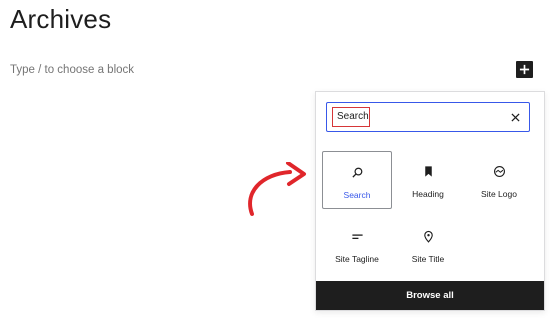 Image resolution: width=550 pixels, height=322 pixels. What do you see at coordinates (499, 194) in the screenshot?
I see `block-item-label: Site Logo` at bounding box center [499, 194].